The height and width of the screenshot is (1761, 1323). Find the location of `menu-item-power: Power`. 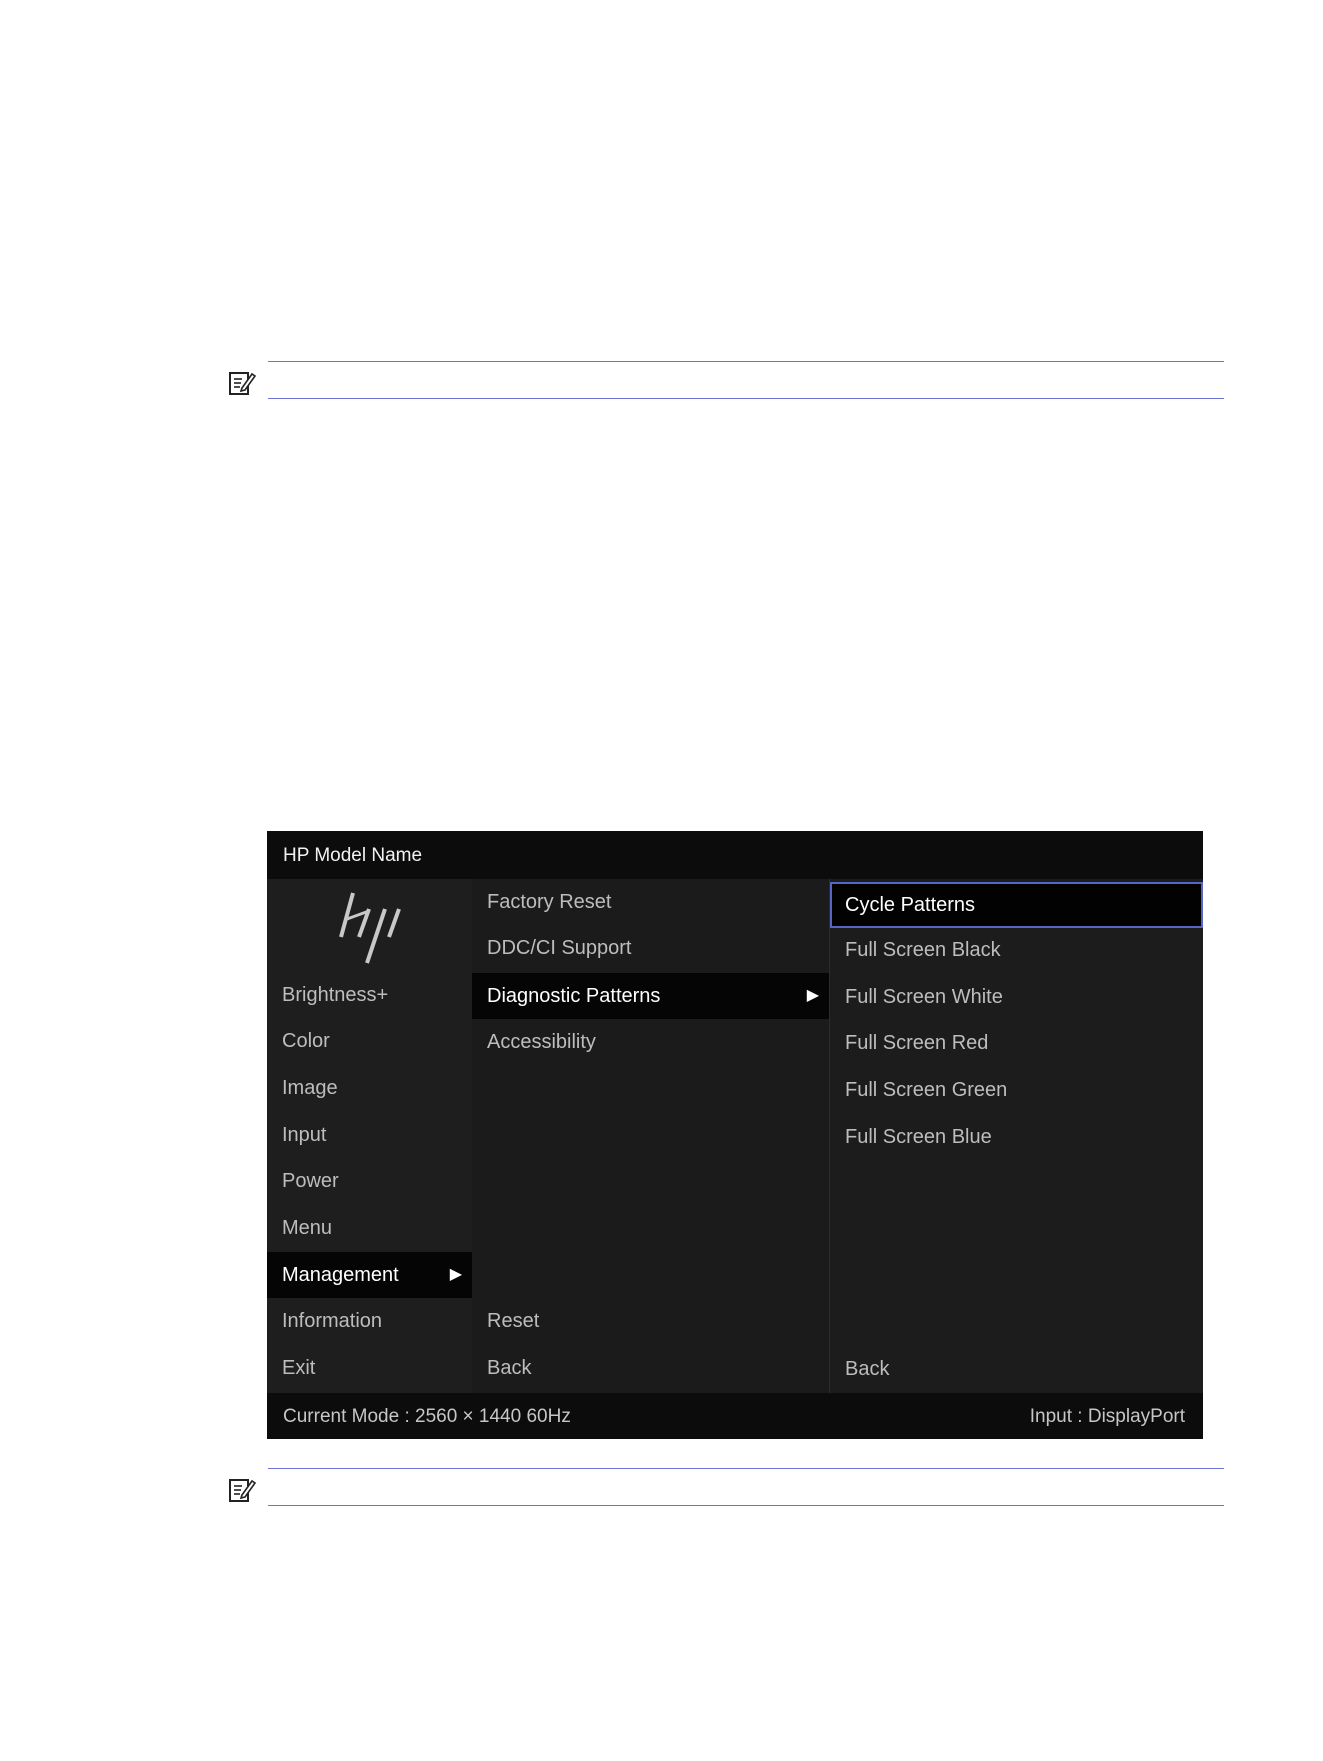

menu-item-power: Power is located at coordinates (369, 1181).